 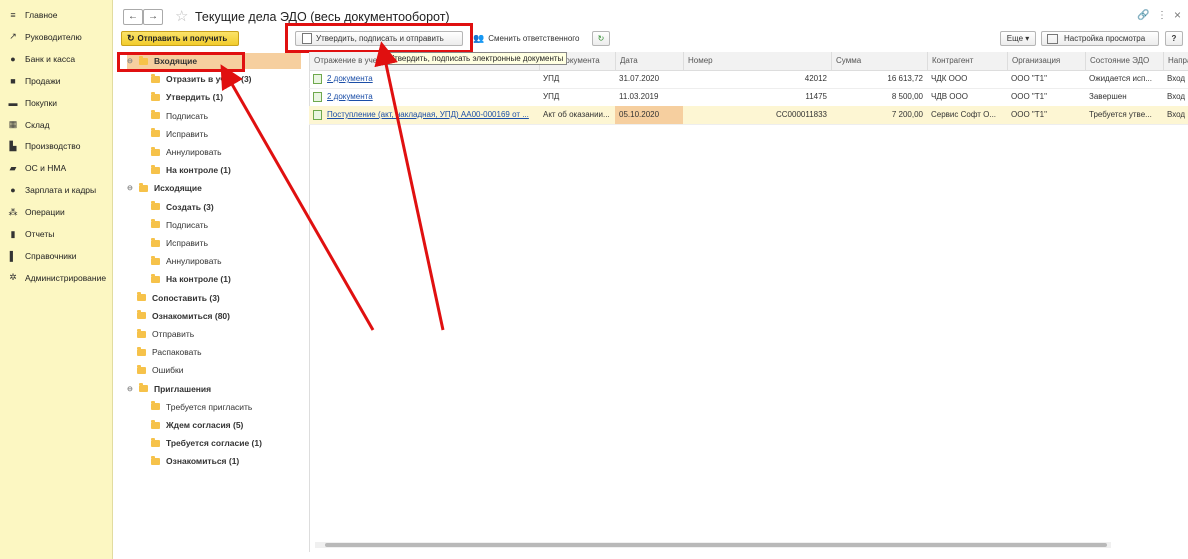 I want to click on sidebar-item-label: Склад, so click(x=37, y=124).